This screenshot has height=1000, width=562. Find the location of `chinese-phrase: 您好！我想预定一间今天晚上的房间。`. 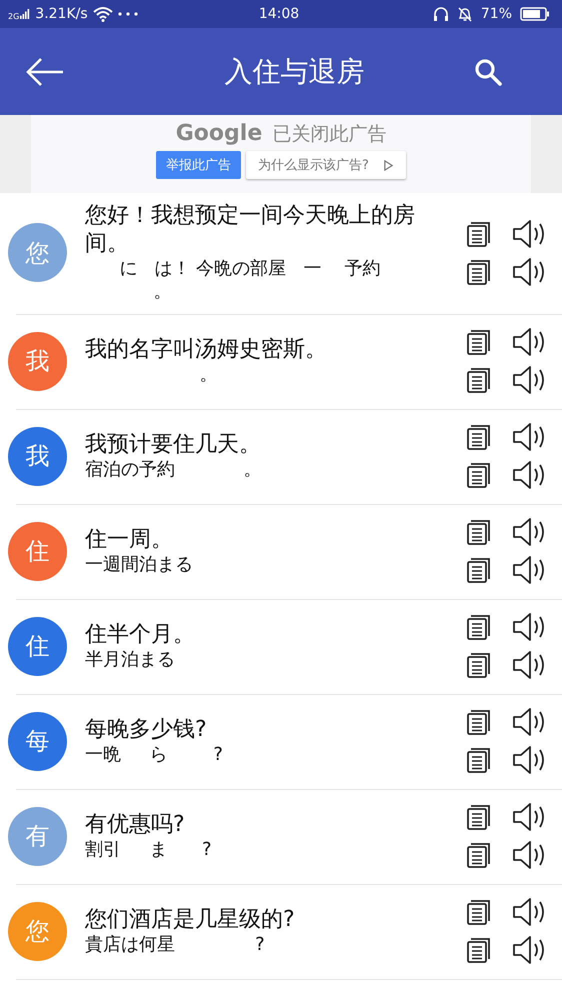

chinese-phrase: 您好！我想预定一间今天晚上的房间。 is located at coordinates (250, 229).